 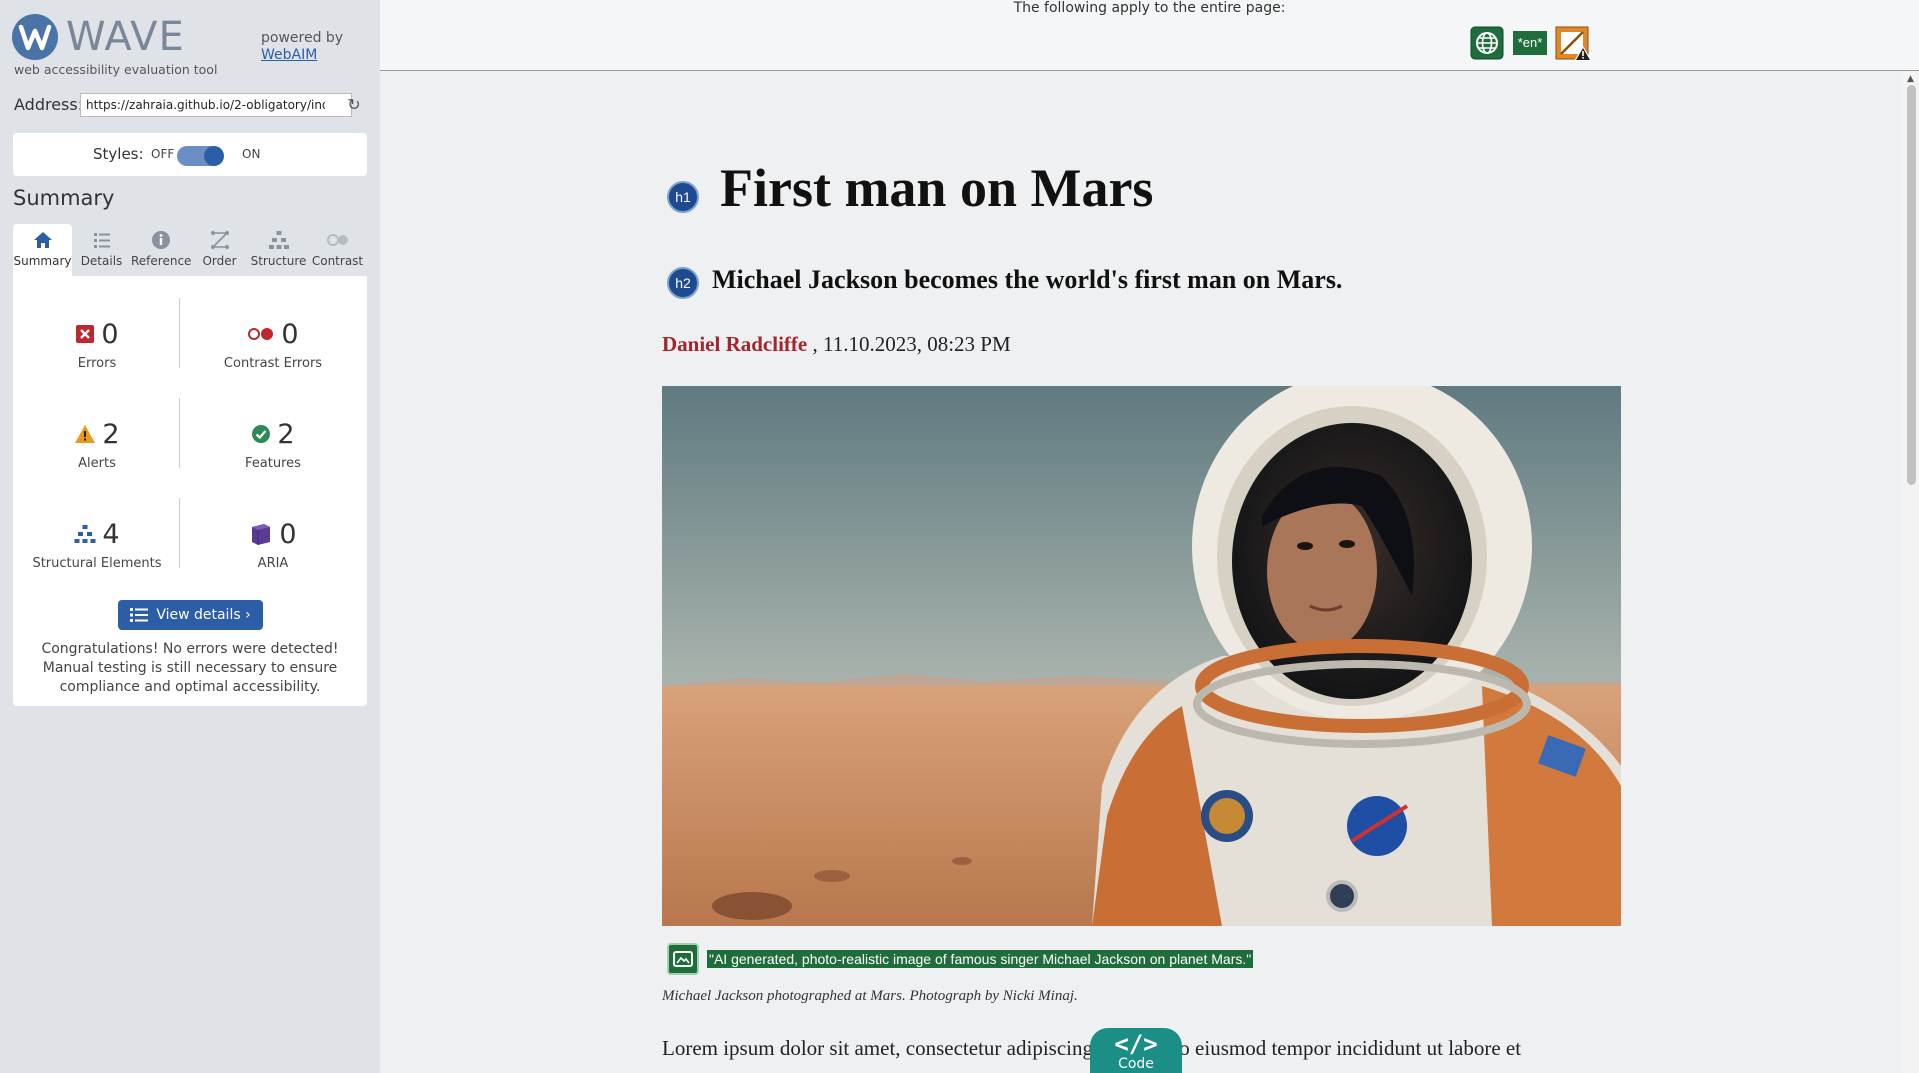 What do you see at coordinates (683, 283) in the screenshot?
I see `h2-badge-icon: h2` at bounding box center [683, 283].